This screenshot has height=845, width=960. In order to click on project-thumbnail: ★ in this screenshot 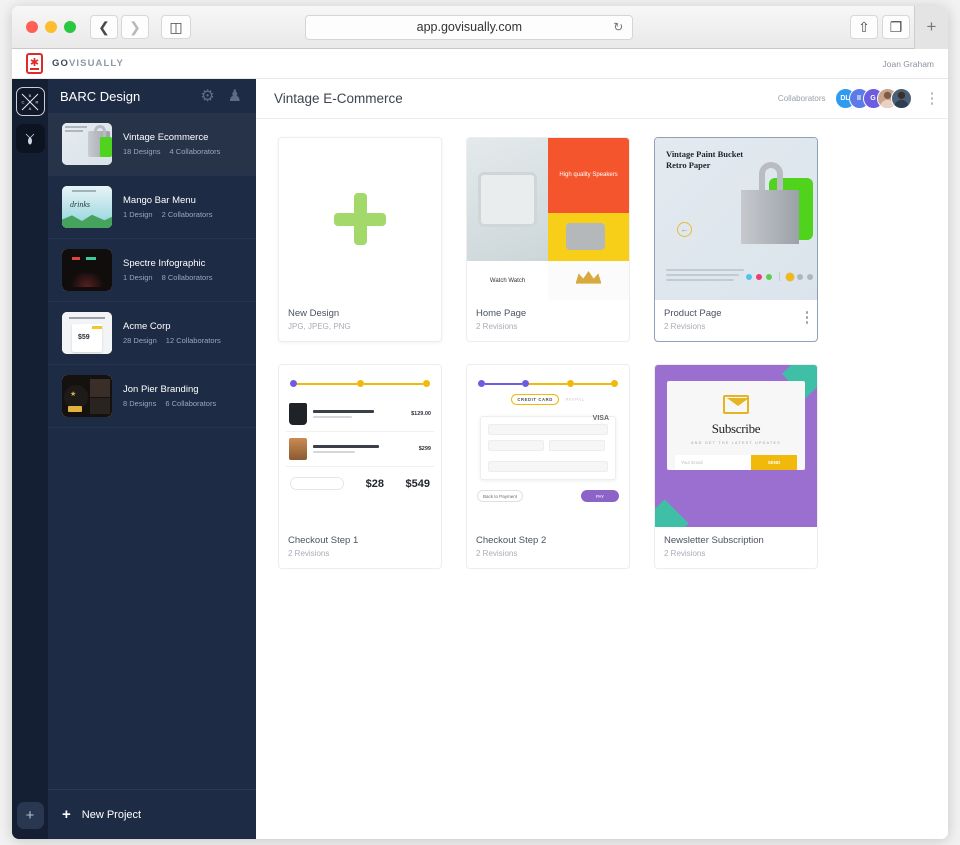, I will do `click(87, 396)`.